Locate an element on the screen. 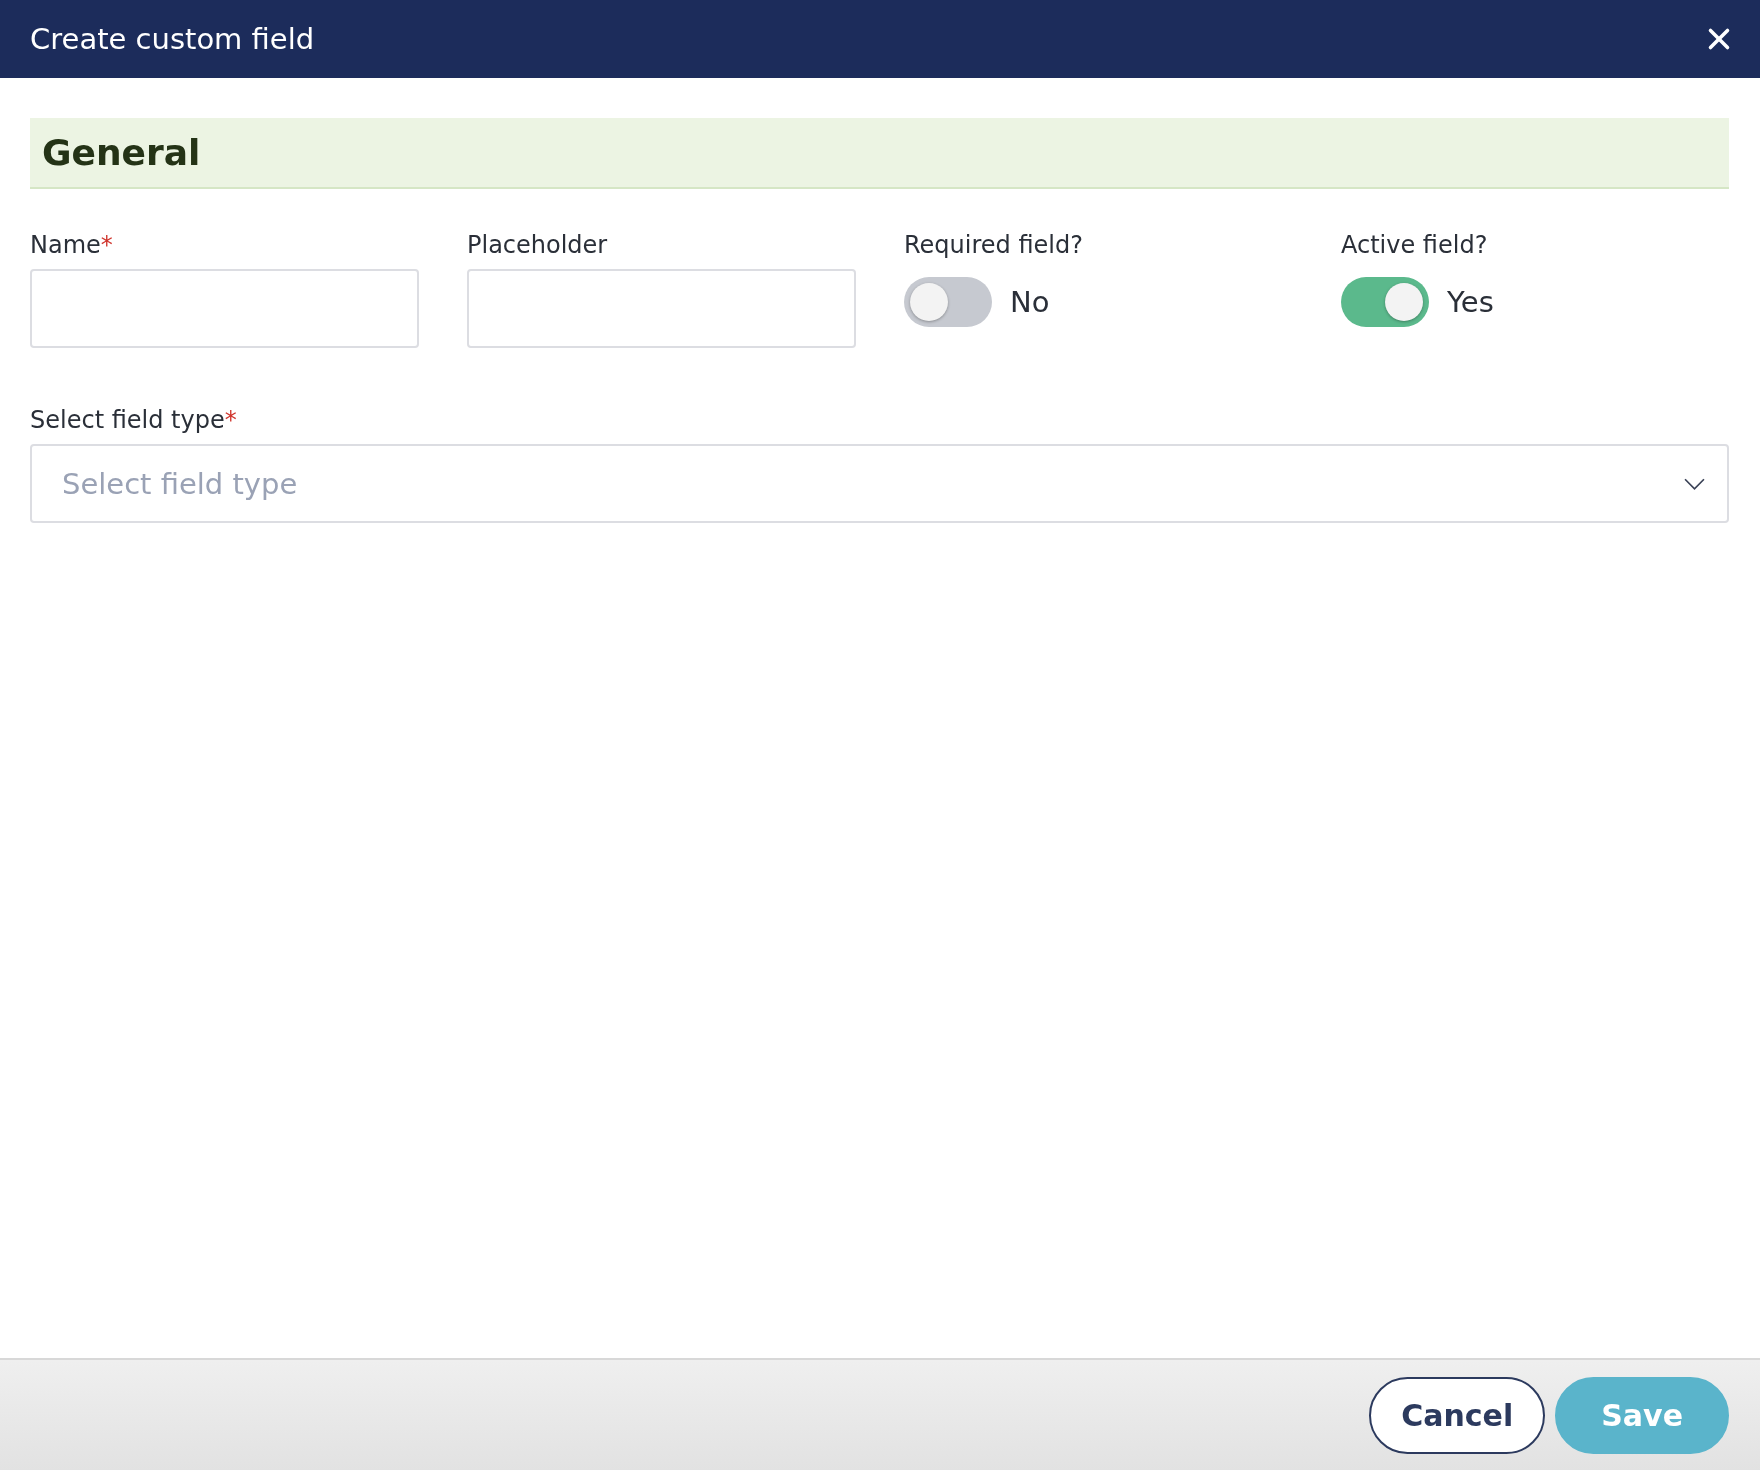 The height and width of the screenshot is (1470, 1760). field-label: Select field type* is located at coordinates (134, 421).